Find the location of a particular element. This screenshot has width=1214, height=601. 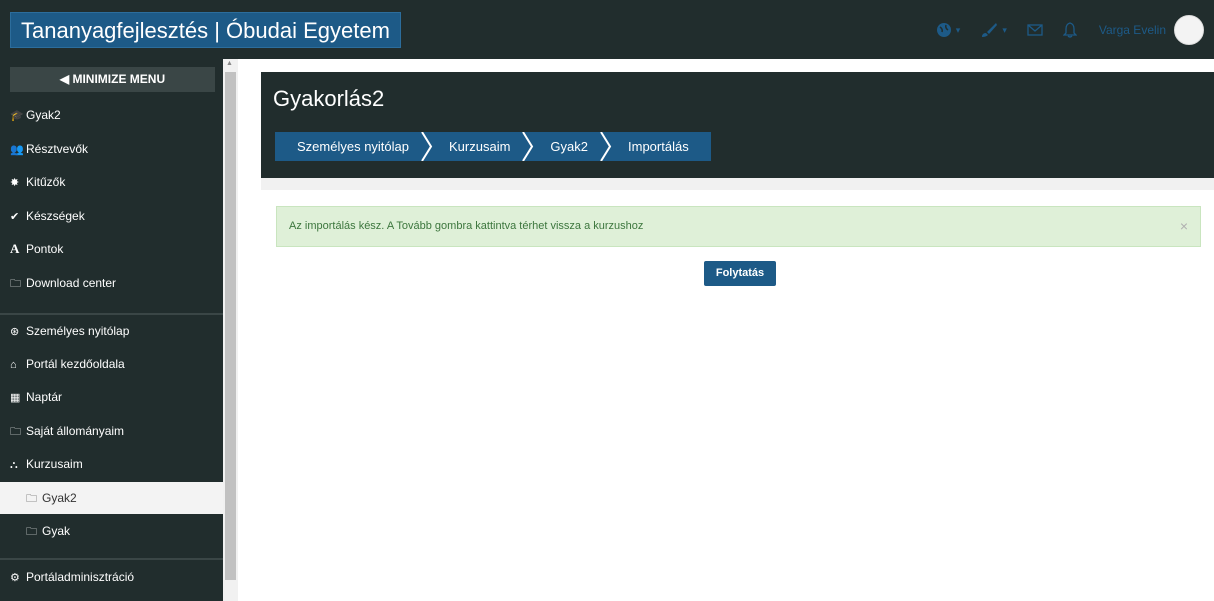

graduation-cap-icon: 🎓 is located at coordinates (17, 116).